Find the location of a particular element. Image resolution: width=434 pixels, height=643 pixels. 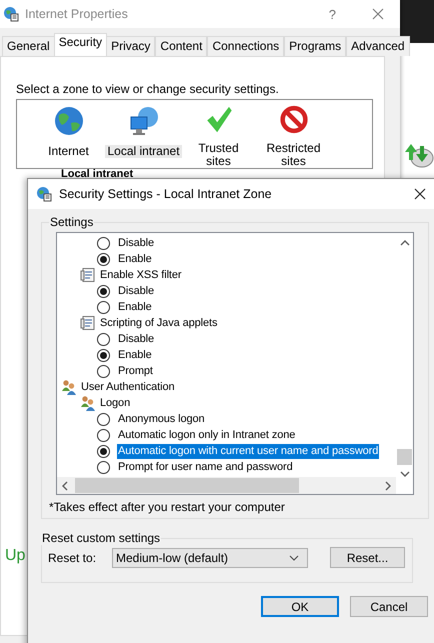

zone-item: Restricted sites is located at coordinates (294, 155).